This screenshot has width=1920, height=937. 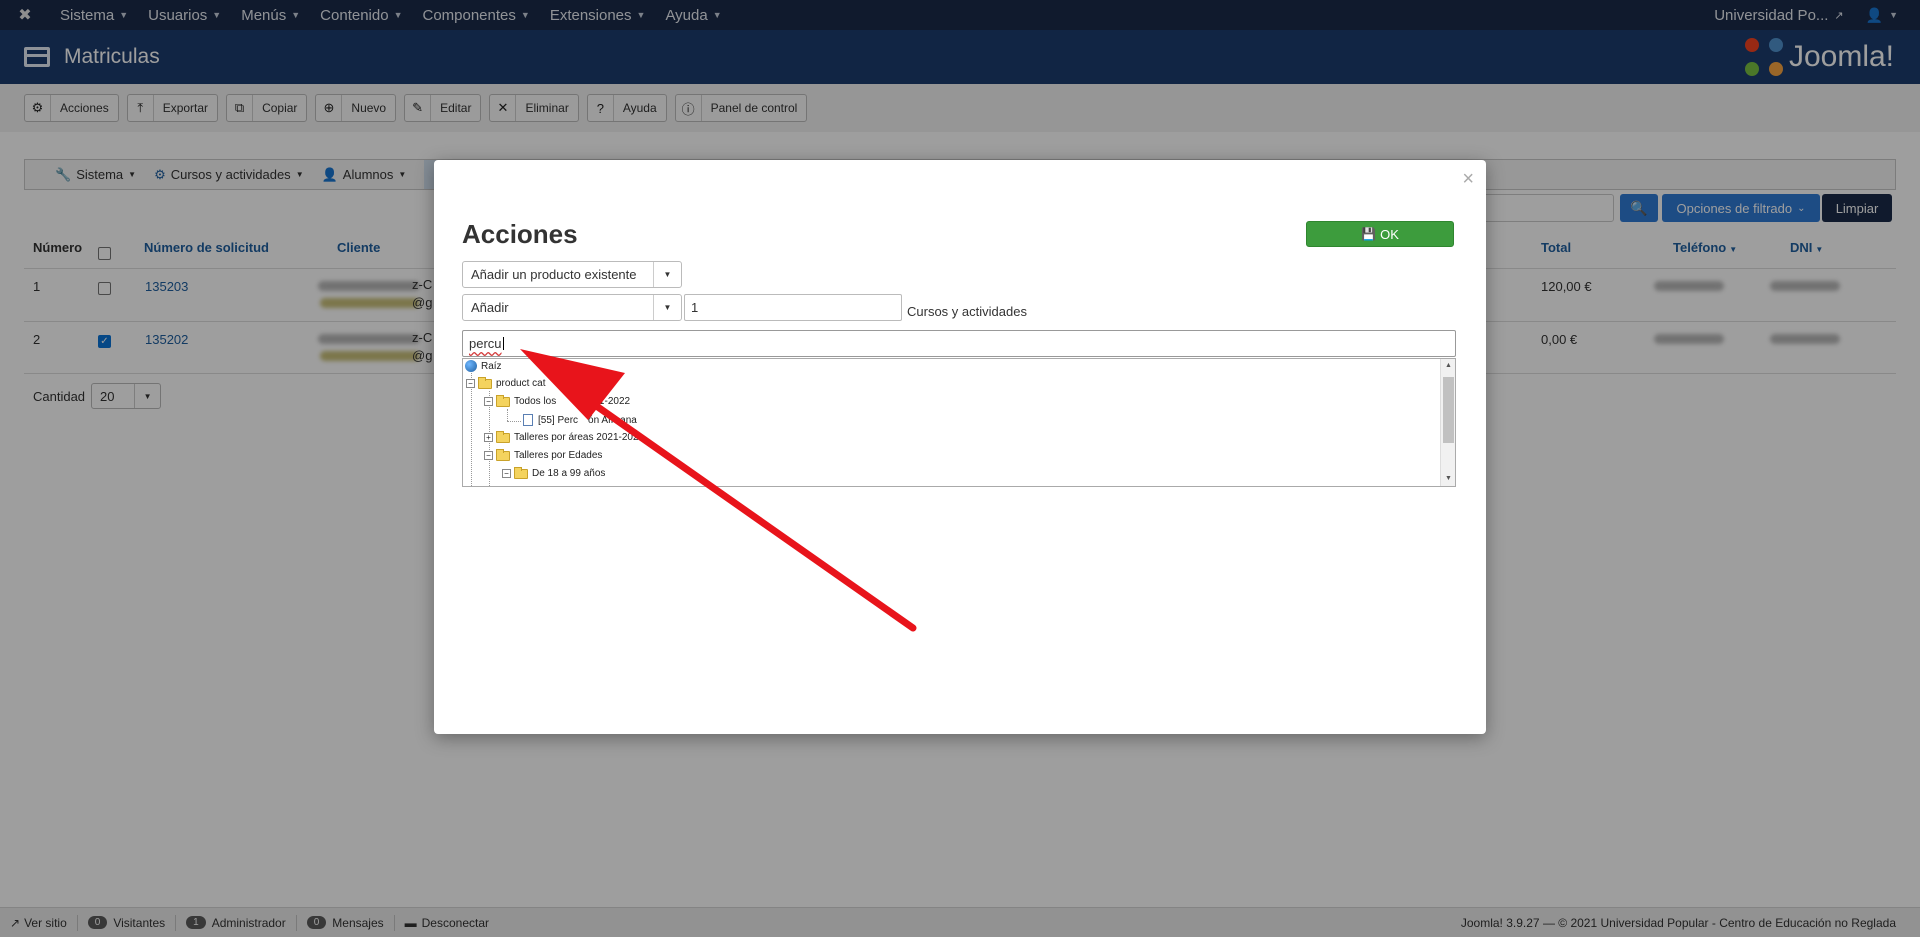 What do you see at coordinates (569, 473) in the screenshot?
I see `tree-label: De 18 a 99 años` at bounding box center [569, 473].